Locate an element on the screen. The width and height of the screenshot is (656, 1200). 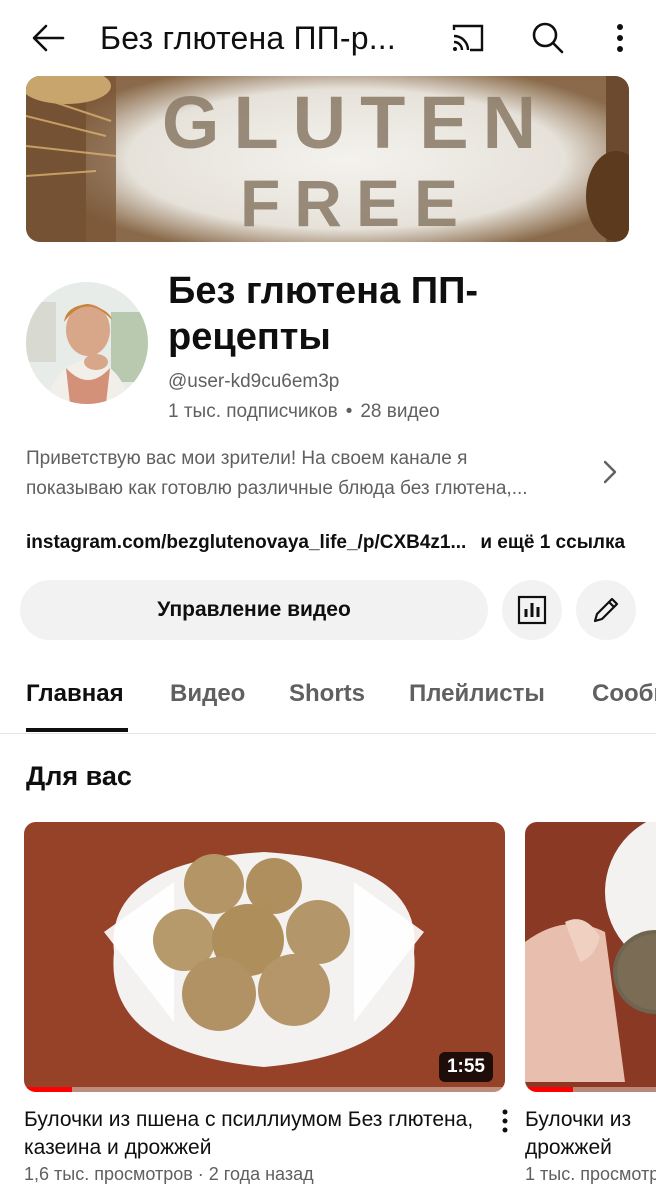
video-duration: 1:55 is located at coordinates (465, 1067).